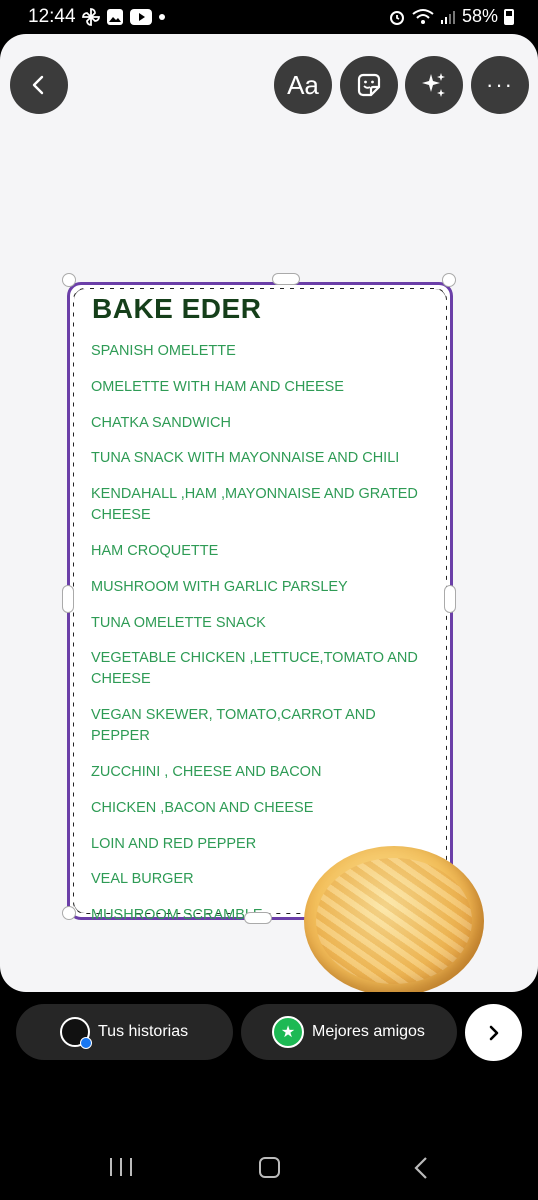  What do you see at coordinates (141, 17) in the screenshot?
I see `youtube-icon` at bounding box center [141, 17].